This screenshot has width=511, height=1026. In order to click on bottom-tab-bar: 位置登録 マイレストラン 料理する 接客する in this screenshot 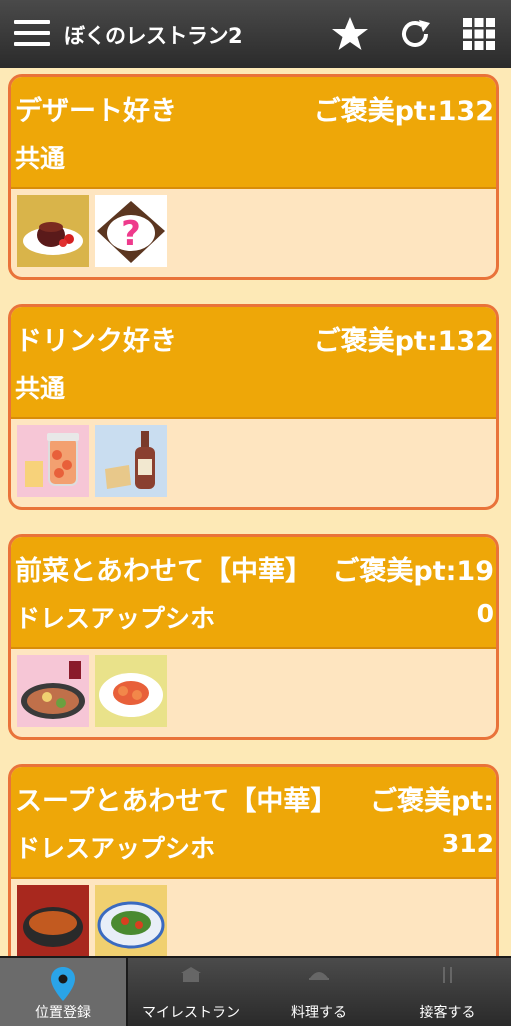, I will do `click(255, 991)`.